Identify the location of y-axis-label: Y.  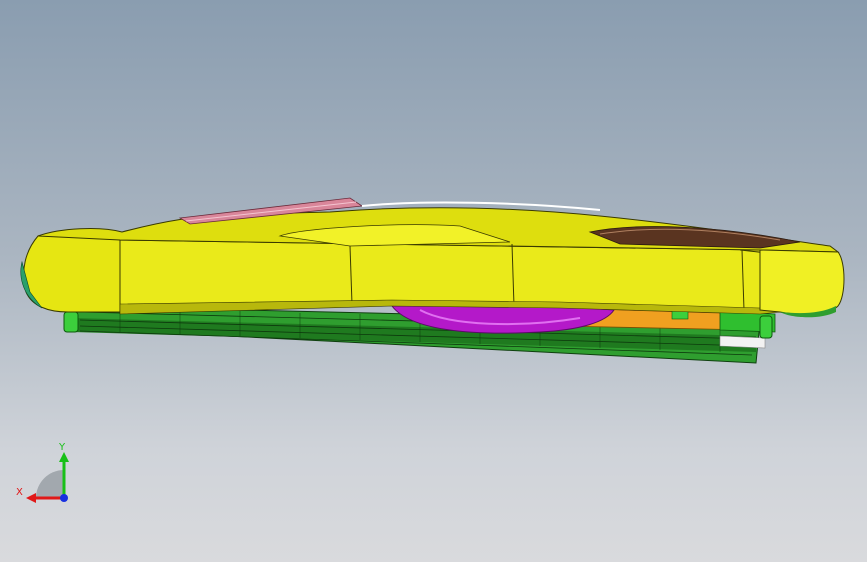
(62, 447).